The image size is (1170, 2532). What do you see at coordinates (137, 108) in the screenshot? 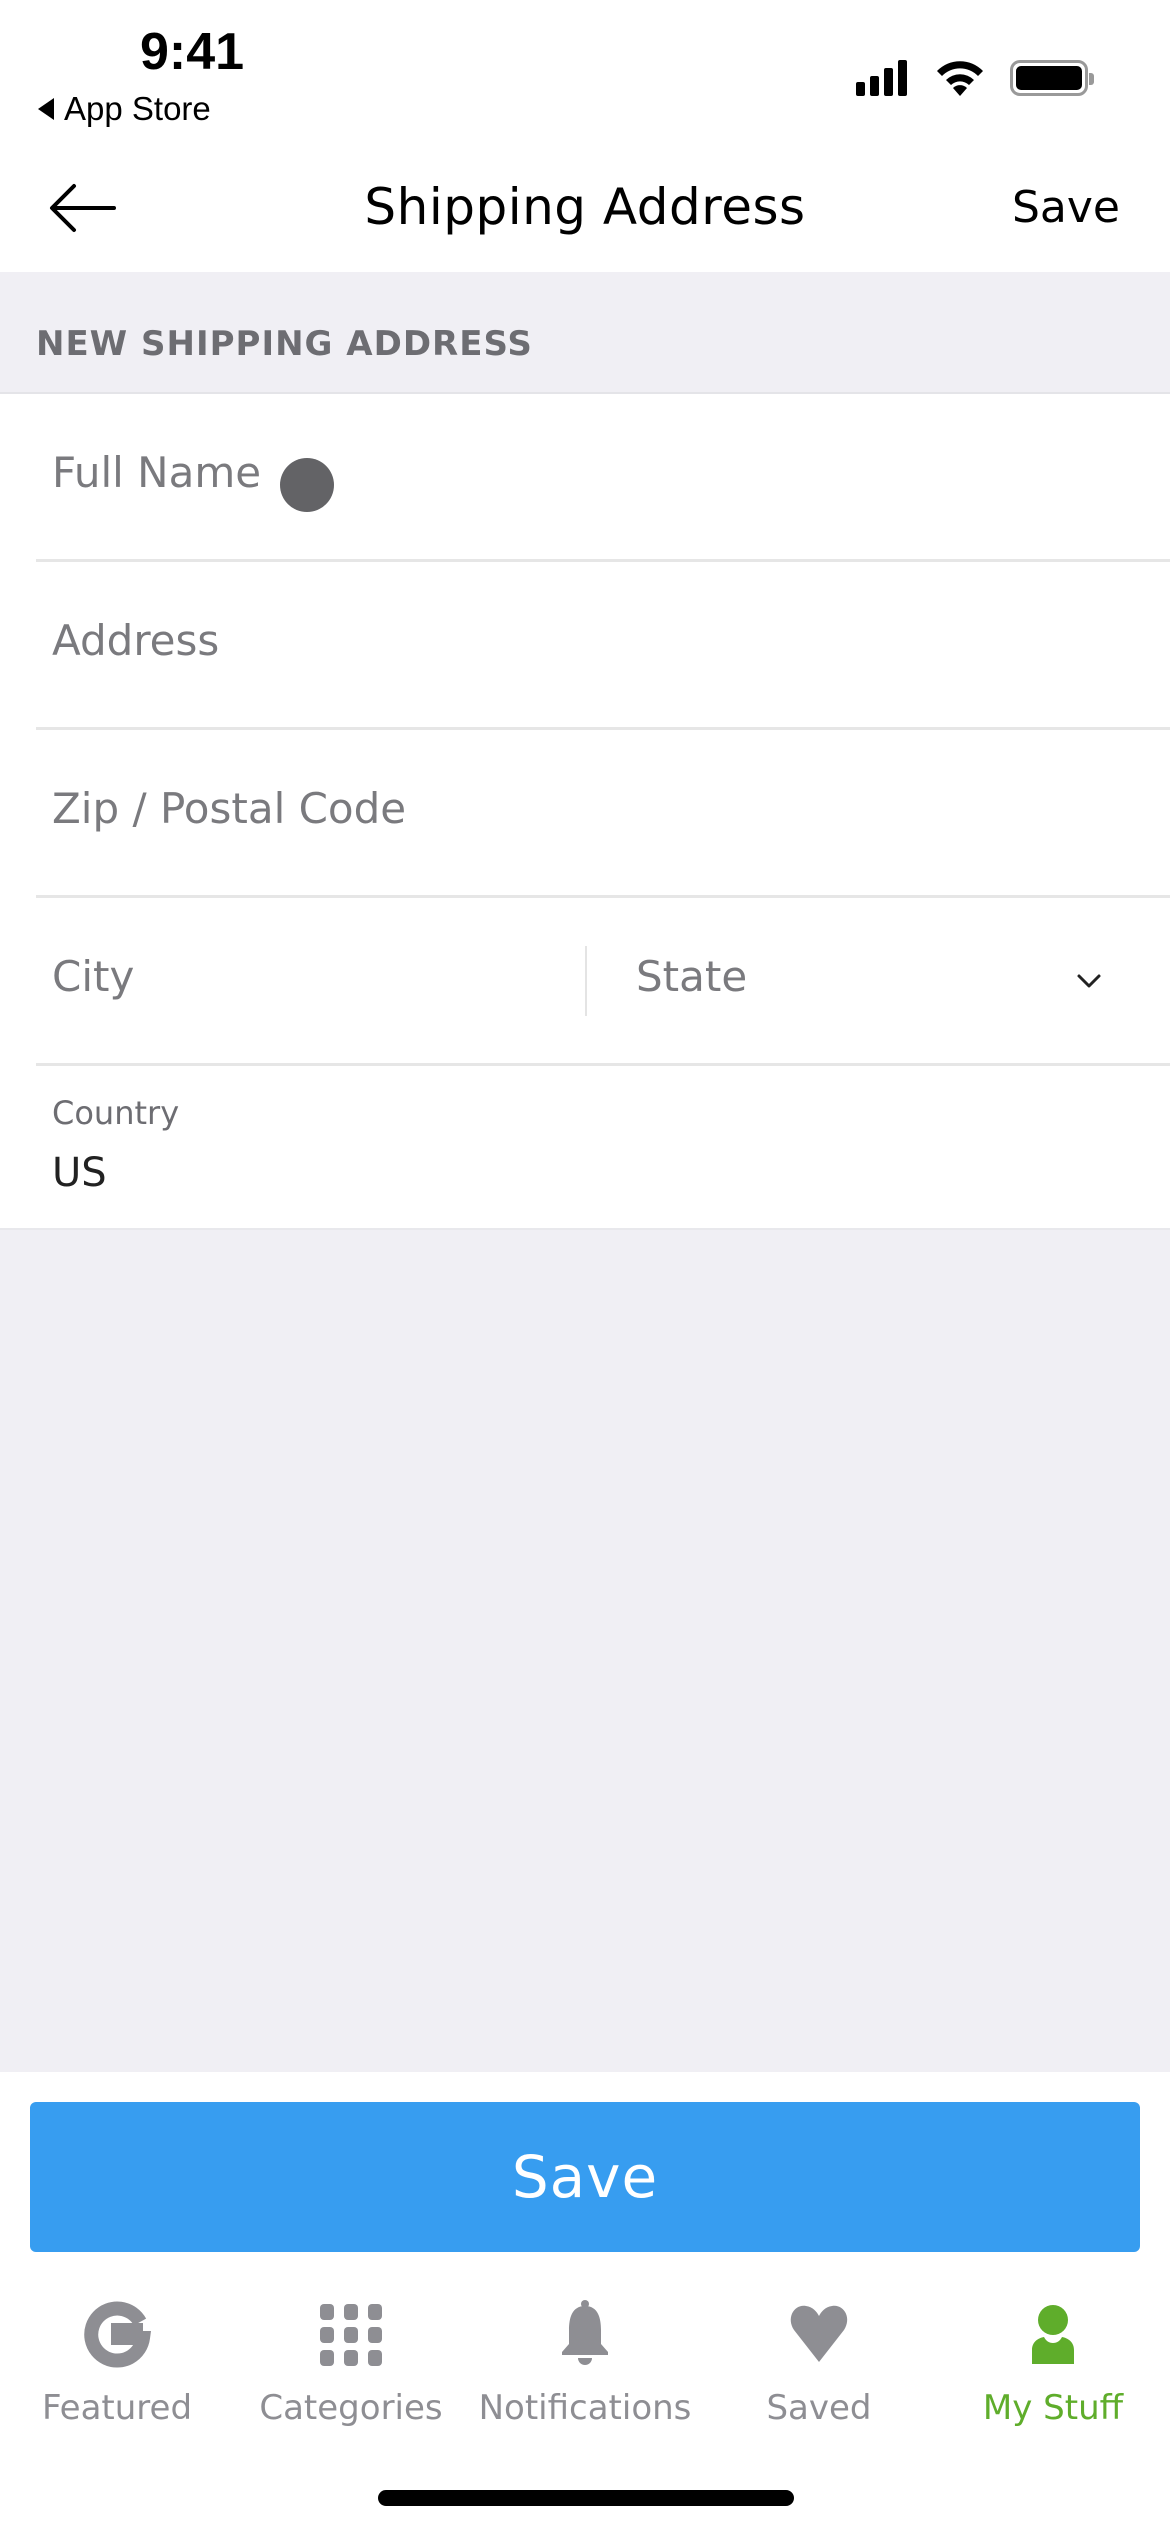
I see `back-to-app-label: App Store` at bounding box center [137, 108].